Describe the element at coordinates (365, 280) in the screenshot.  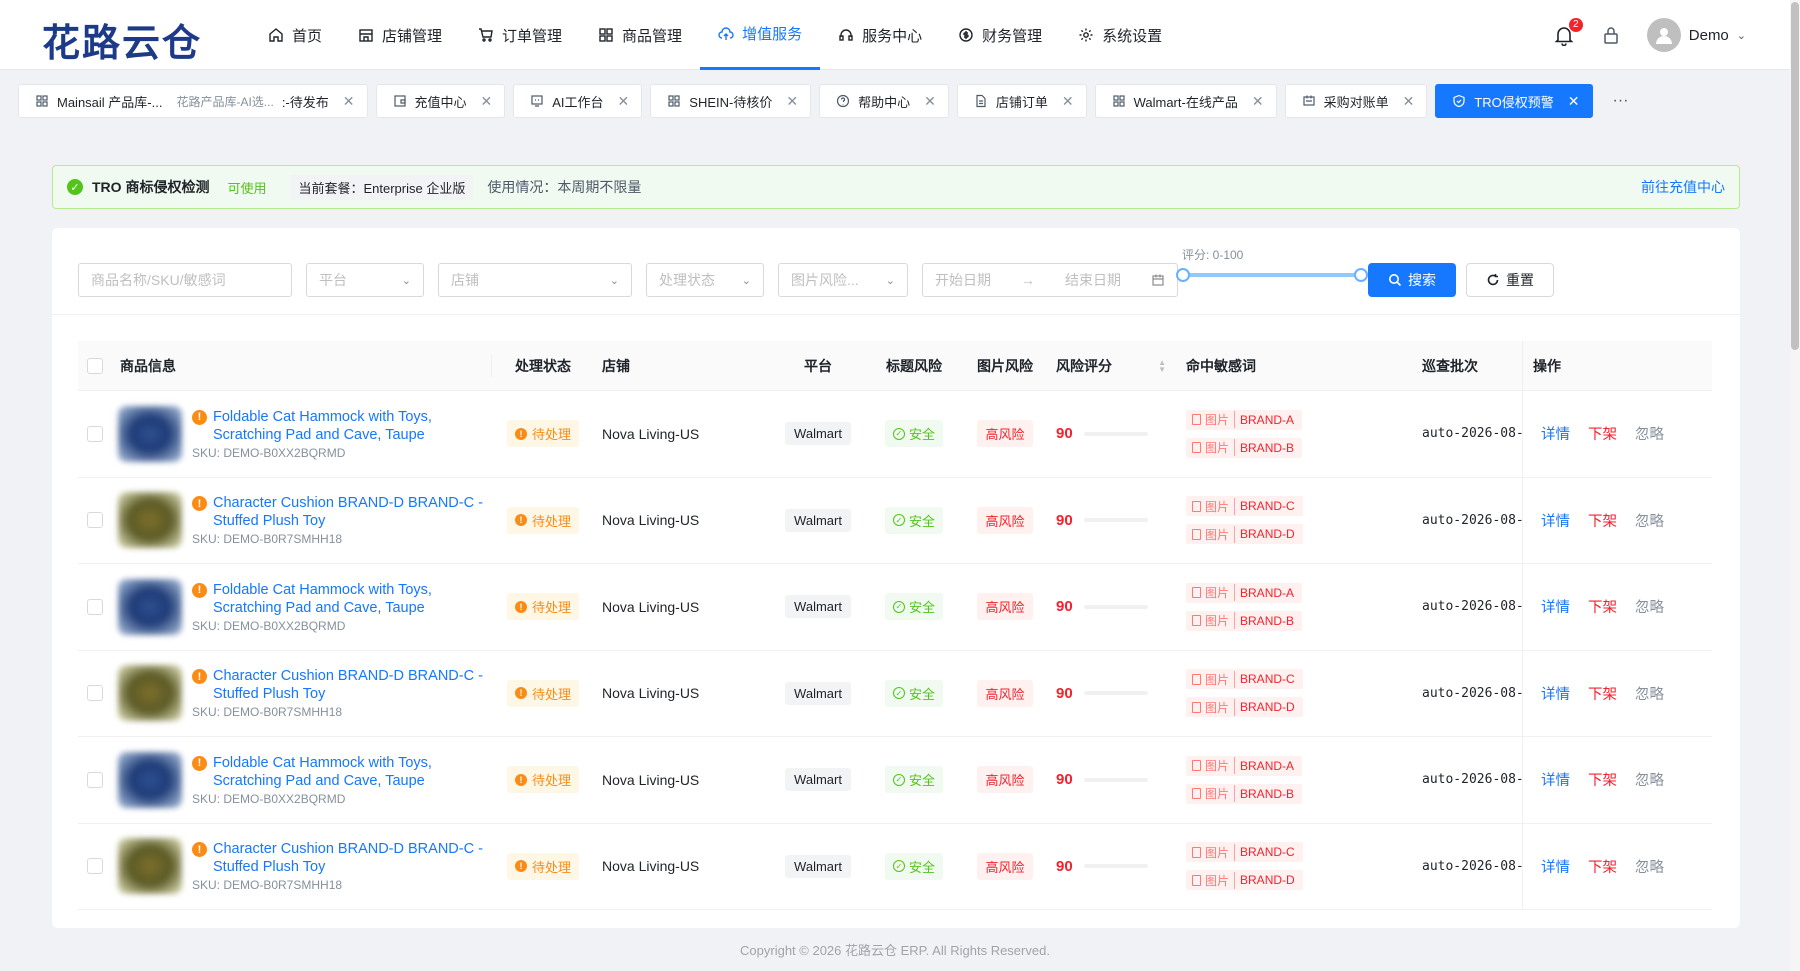
I see `platform-select: 平台 ⌄` at that location.